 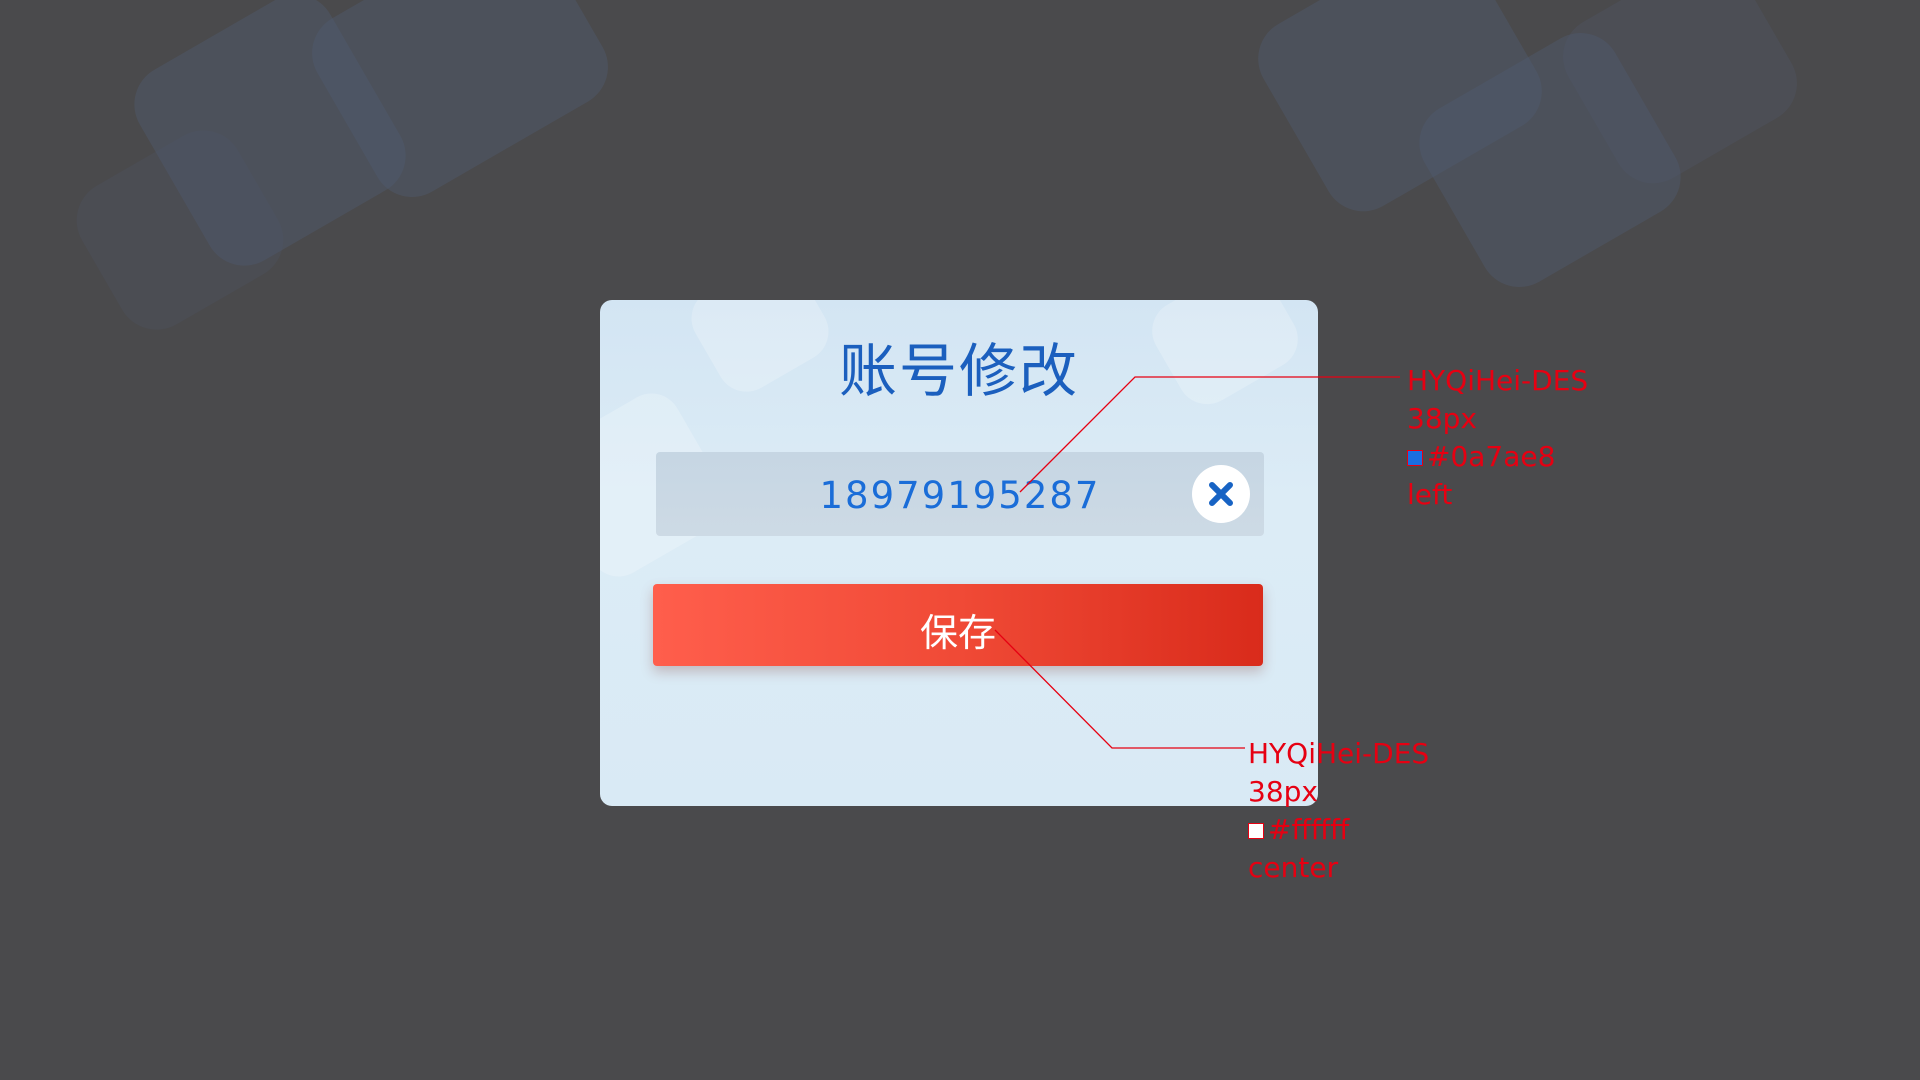 What do you see at coordinates (1430, 494) in the screenshot?
I see `annotation-align: left` at bounding box center [1430, 494].